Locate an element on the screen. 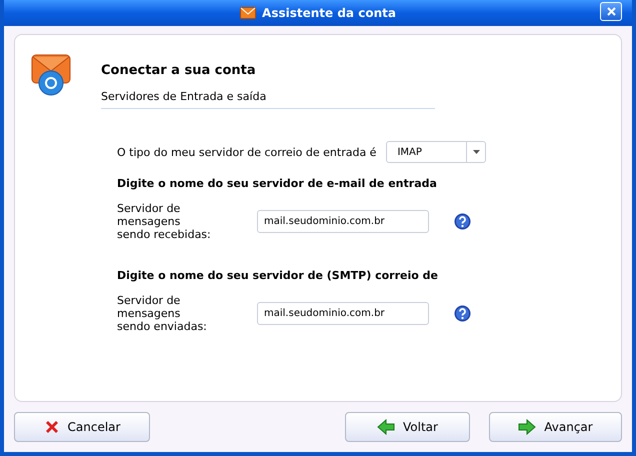  back-button: Voltar is located at coordinates (407, 427).